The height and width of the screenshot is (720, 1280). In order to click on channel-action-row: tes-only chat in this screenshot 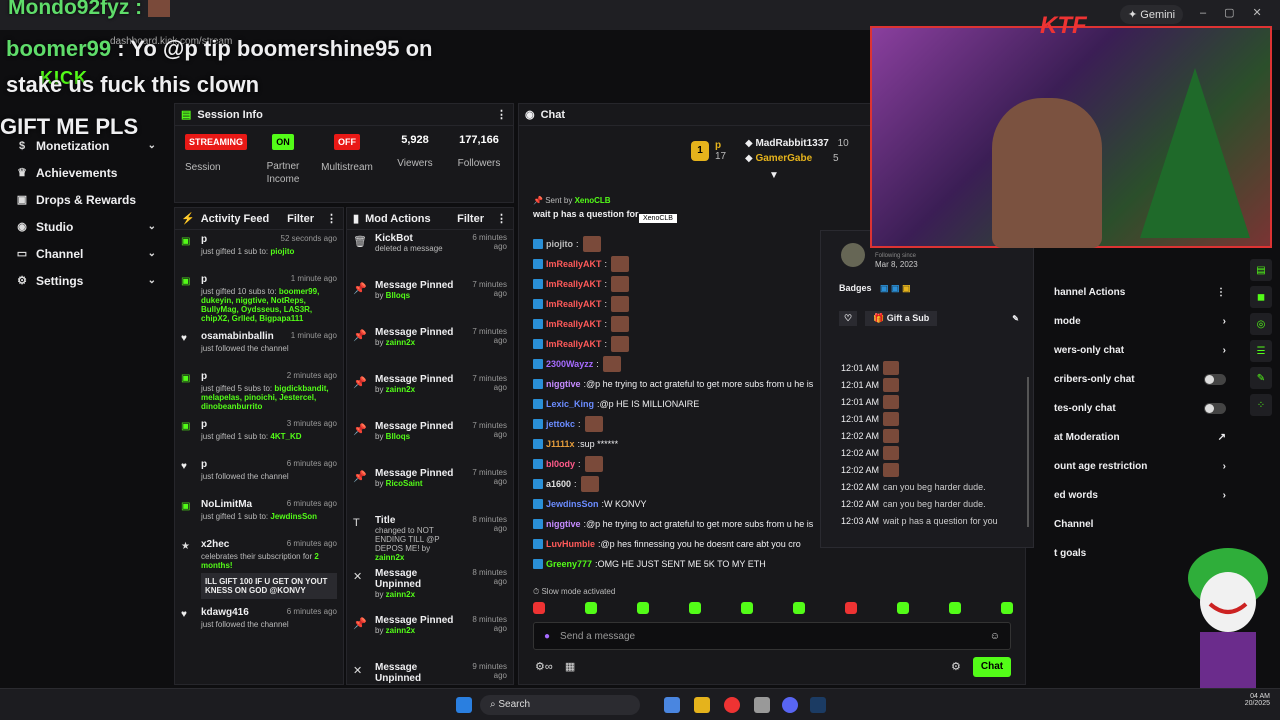, I will do `click(1138, 408)`.